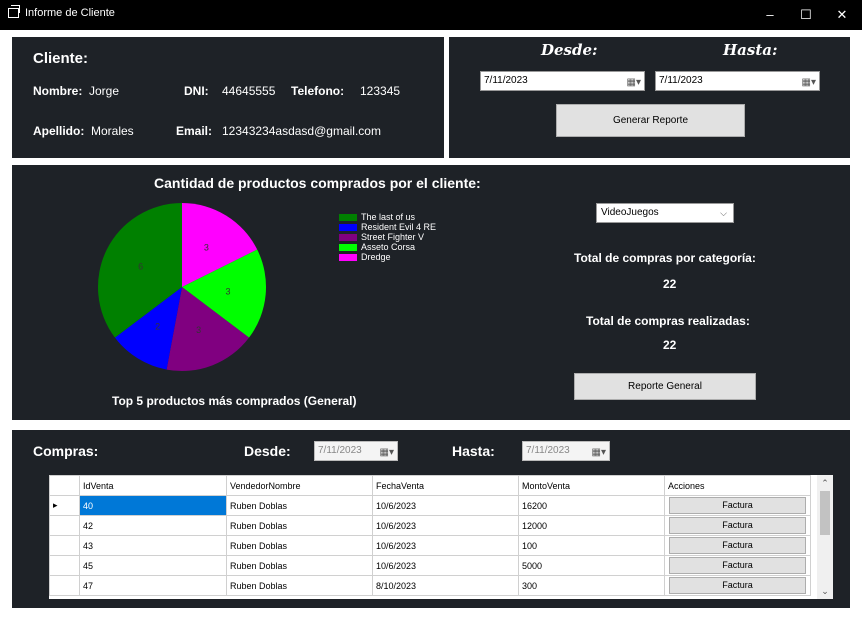 The height and width of the screenshot is (618, 862). I want to click on pie-slice-label: 6, so click(140, 266).